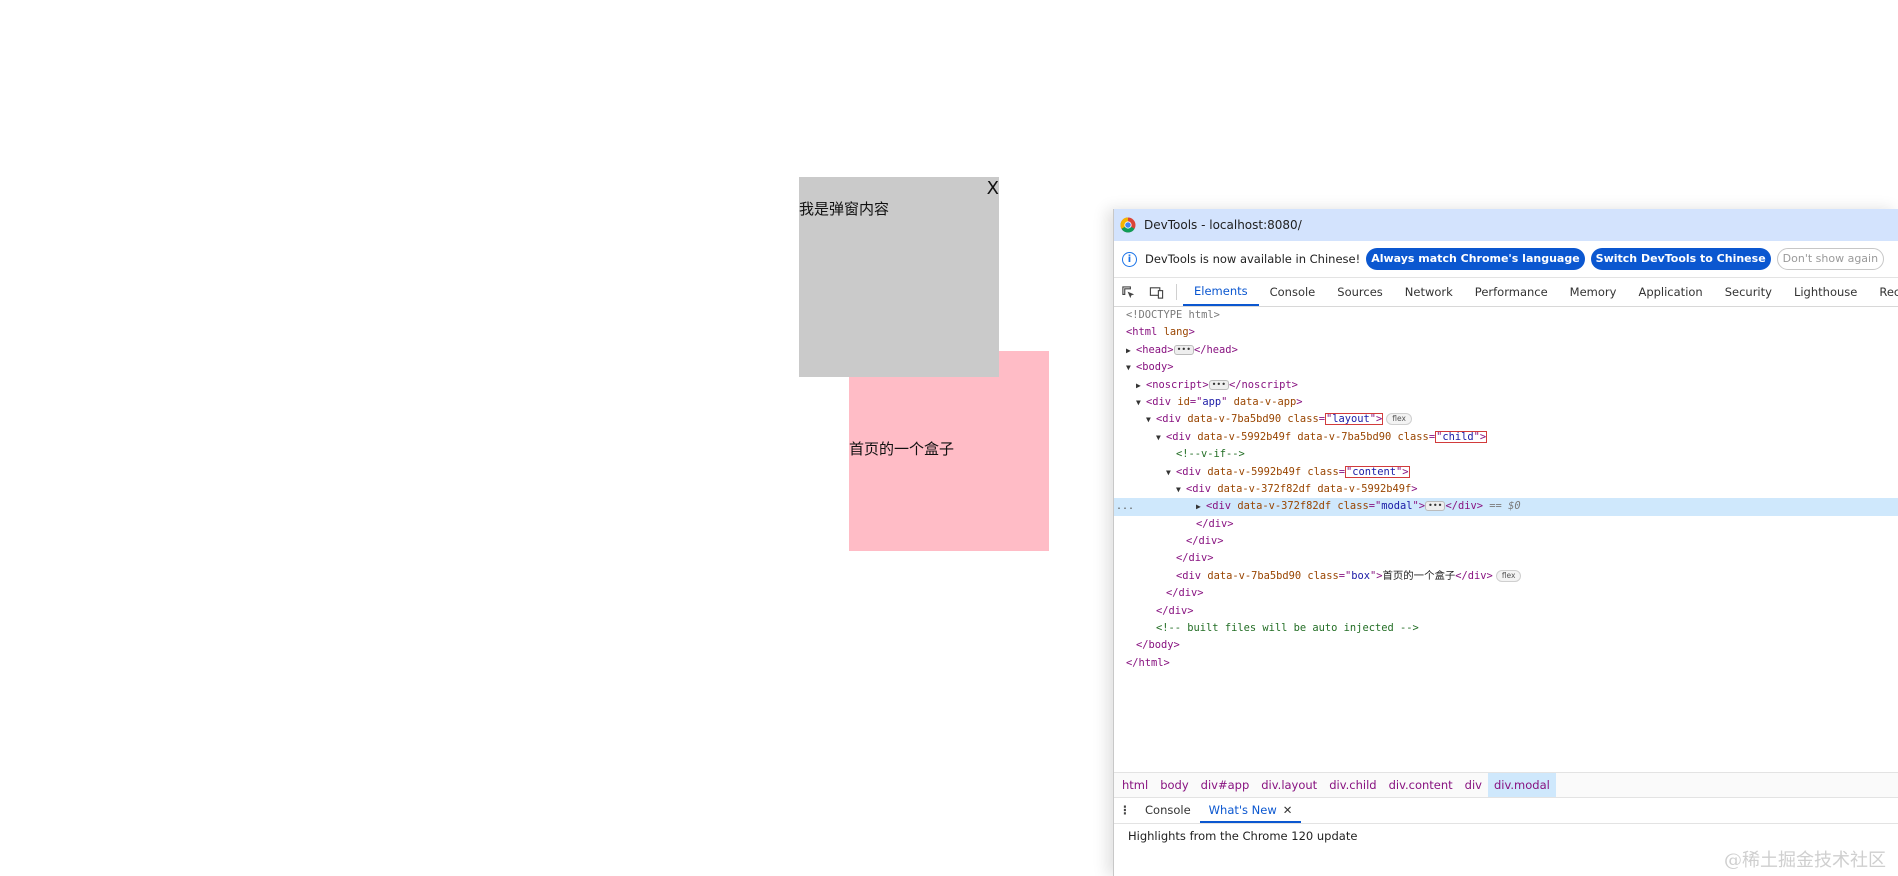  I want to click on dom-line-comment-vif: <!--v-if-->, so click(1506, 454).